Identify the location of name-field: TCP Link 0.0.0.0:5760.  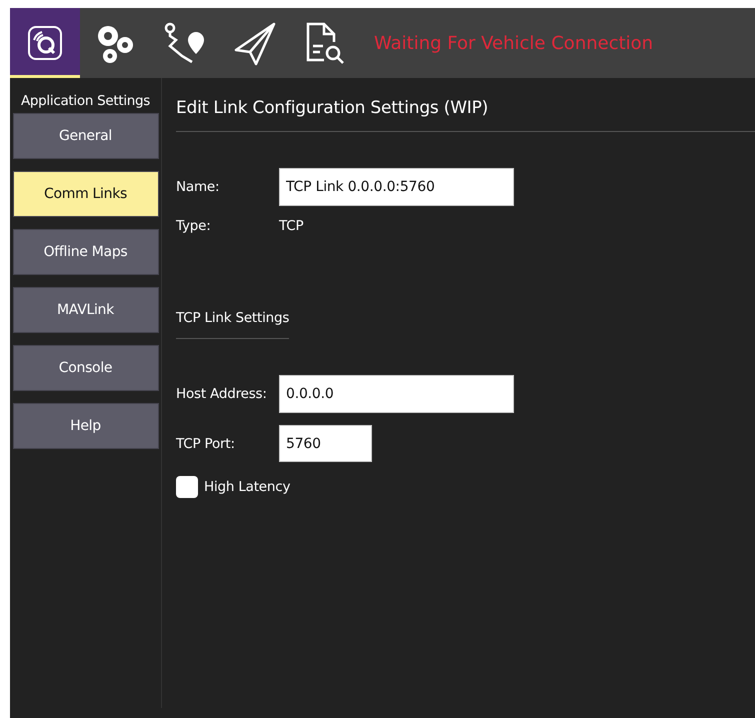
(396, 187).